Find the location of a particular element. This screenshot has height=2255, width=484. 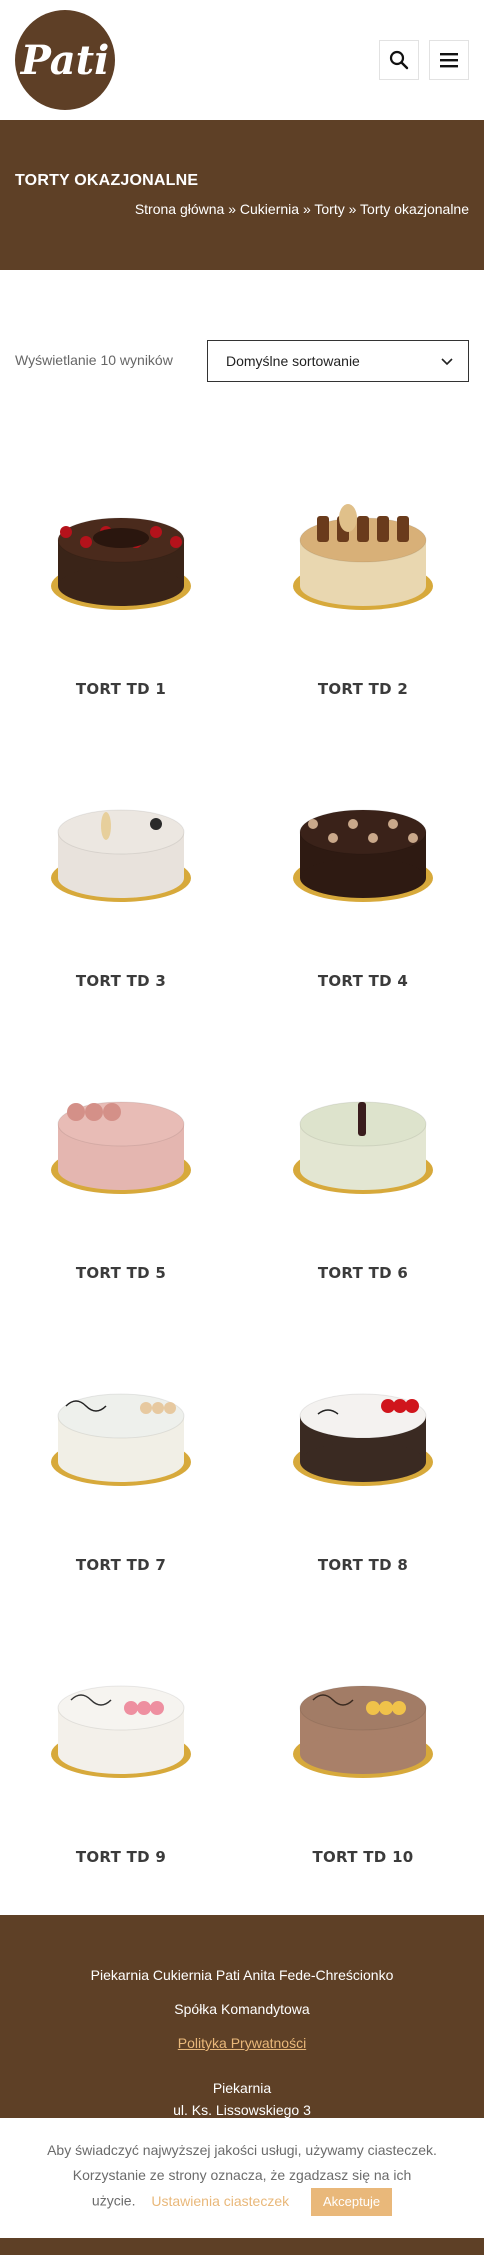

cookie-settings-link: Ustawienia ciasteczek is located at coordinates (220, 2201).